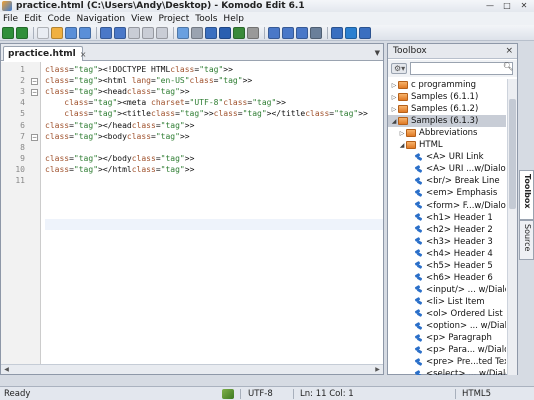 Image resolution: width=534 pixels, height=400 pixels. Describe the element at coordinates (512, 154) in the screenshot. I see `toolbox-scroll-thumb` at that location.